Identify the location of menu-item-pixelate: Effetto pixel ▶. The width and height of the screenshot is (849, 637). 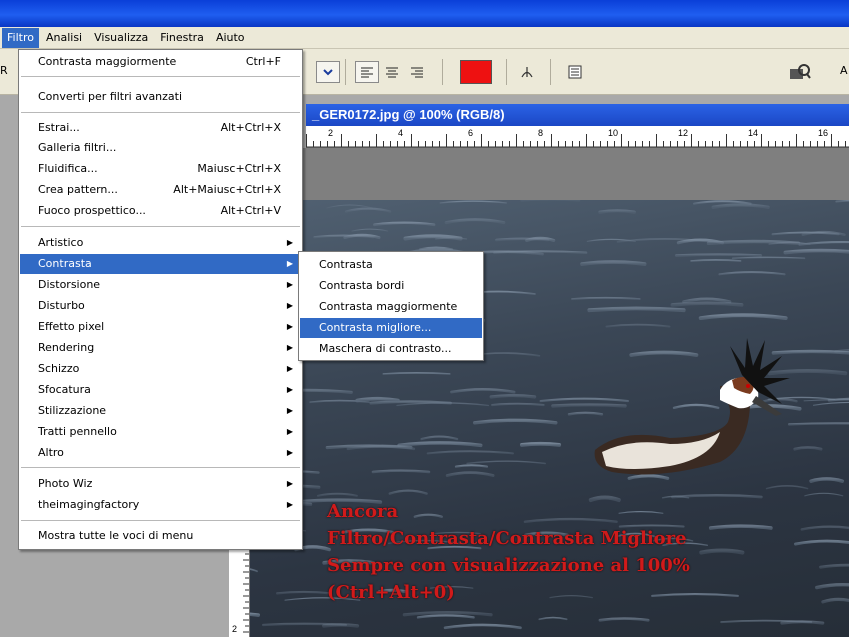
(160, 327).